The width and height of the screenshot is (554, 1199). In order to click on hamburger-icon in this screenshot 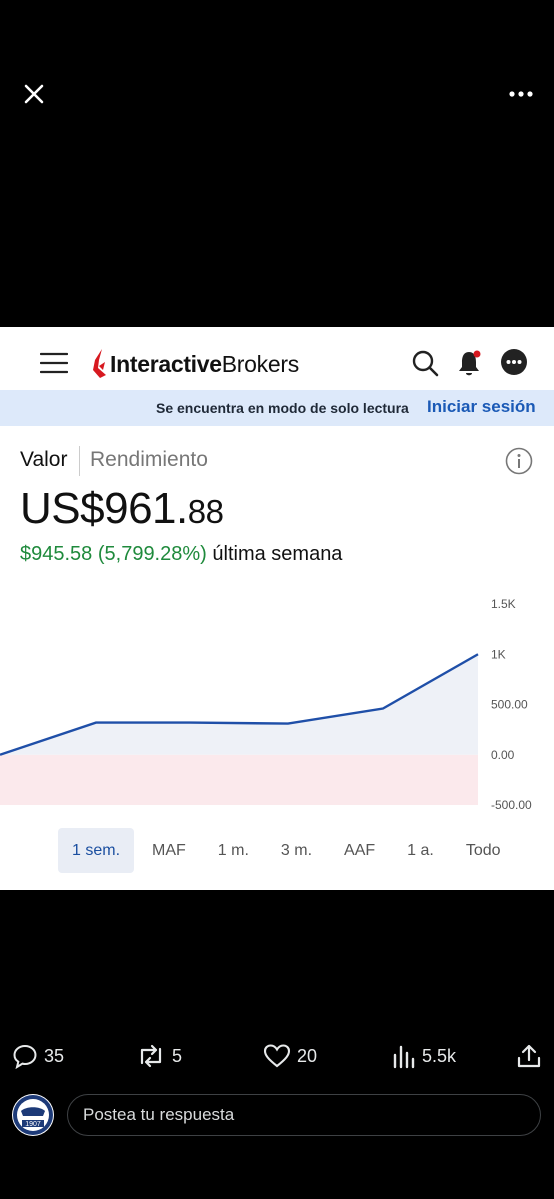, I will do `click(54, 363)`.